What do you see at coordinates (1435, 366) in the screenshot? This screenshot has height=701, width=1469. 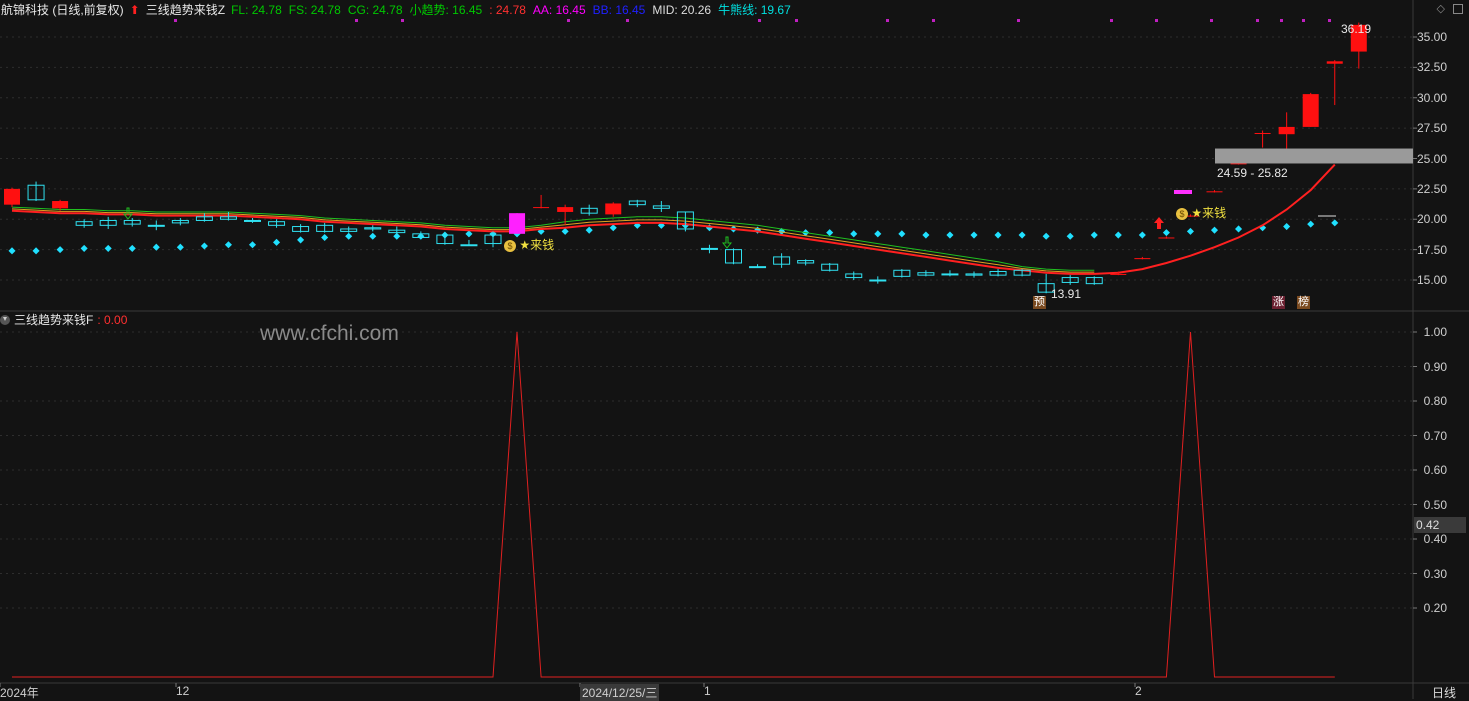 I see `lower-axis-tick-label: 0.90` at bounding box center [1435, 366].